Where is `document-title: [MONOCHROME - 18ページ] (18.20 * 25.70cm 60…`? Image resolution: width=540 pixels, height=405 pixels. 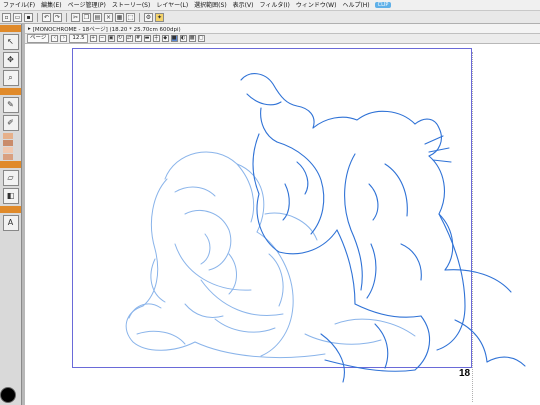
document-title: [MONOCHROME - 18ページ] (18.20 * 25.70cm 60… is located at coordinates (106, 29).